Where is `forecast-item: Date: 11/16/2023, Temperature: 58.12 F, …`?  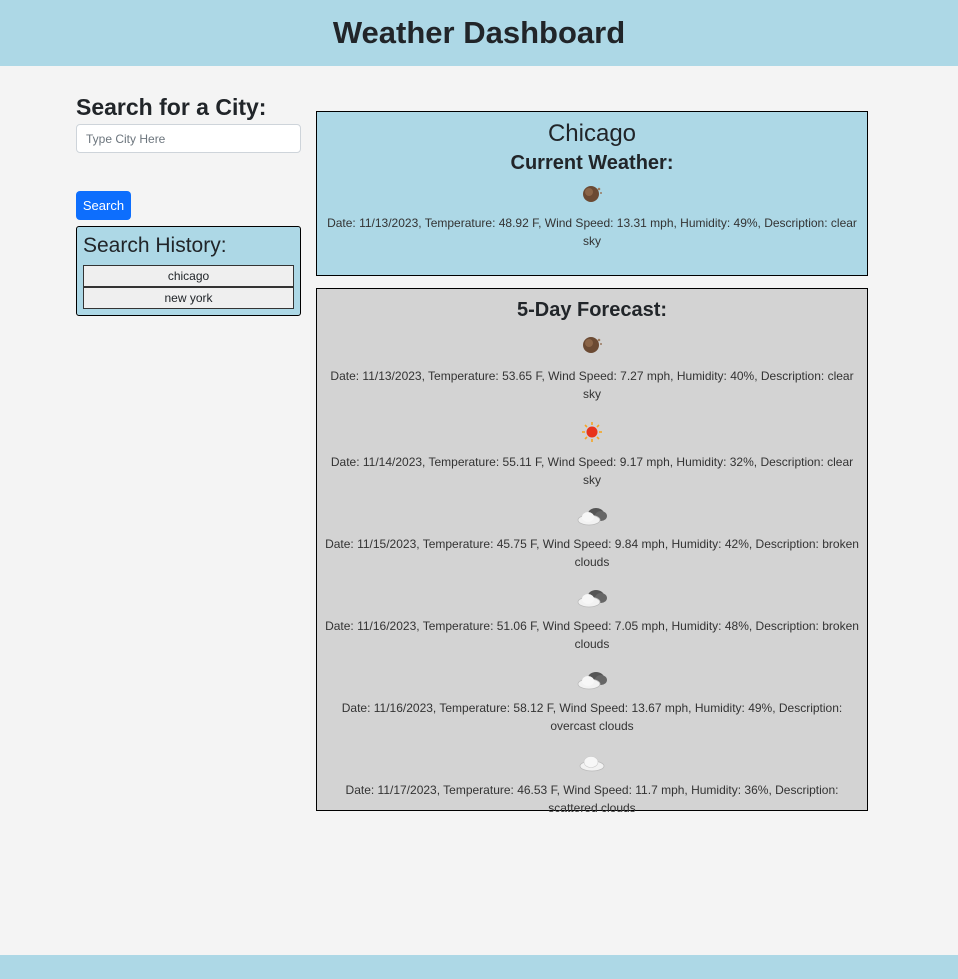 forecast-item: Date: 11/16/2023, Temperature: 58.12 F, … is located at coordinates (592, 700).